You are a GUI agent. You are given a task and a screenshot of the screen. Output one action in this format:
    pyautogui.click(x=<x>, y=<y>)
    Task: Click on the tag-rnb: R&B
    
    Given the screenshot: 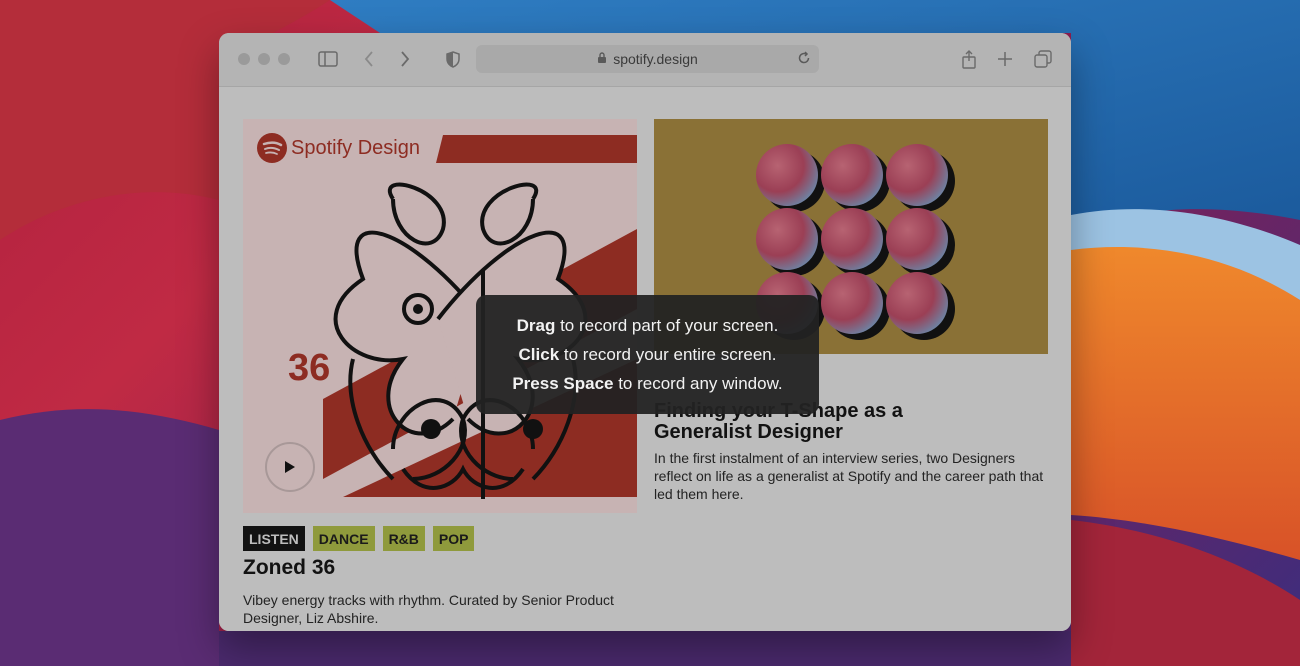 What is the action you would take?
    pyautogui.click(x=403, y=538)
    